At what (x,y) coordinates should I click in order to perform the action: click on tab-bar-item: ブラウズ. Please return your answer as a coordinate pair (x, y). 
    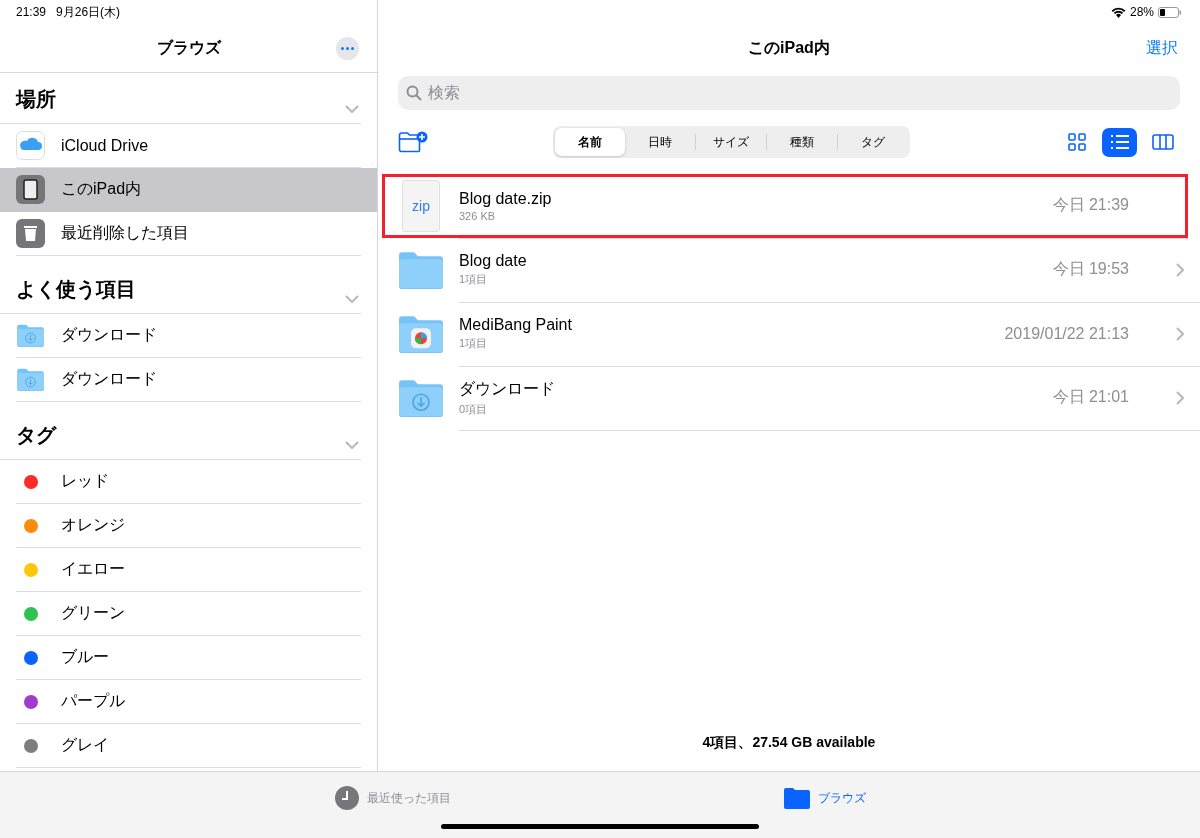
    Looking at the image, I should click on (824, 798).